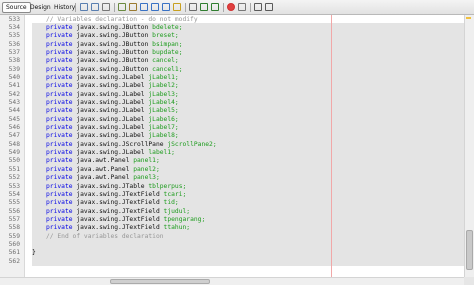  Describe the element at coordinates (122, 19) in the screenshot. I see `code-text: // Variables declaration - do not modify` at that location.